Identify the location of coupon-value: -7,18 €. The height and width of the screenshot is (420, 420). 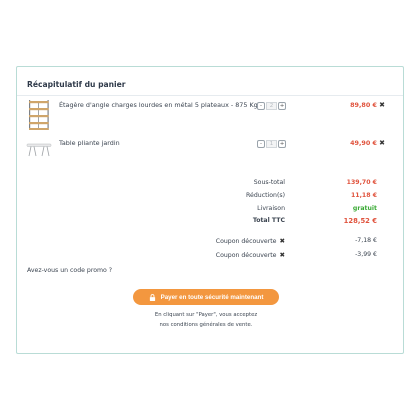
(366, 240).